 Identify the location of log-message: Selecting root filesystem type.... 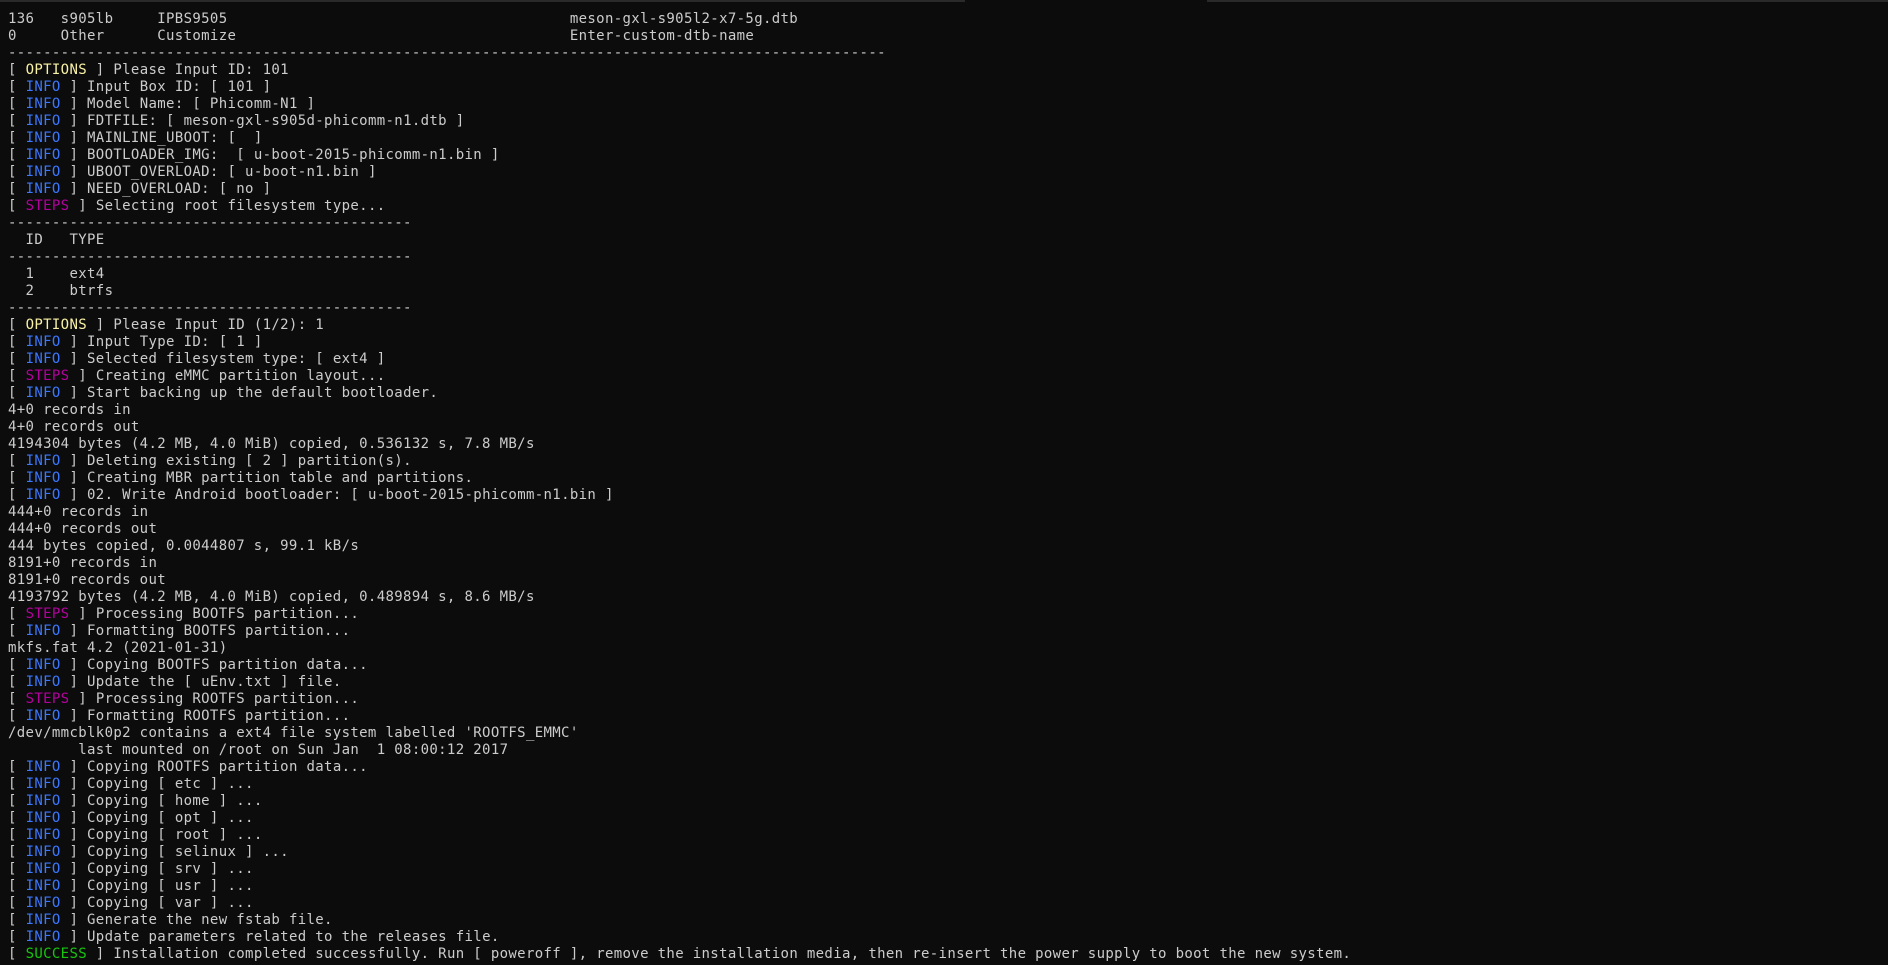
(240, 206).